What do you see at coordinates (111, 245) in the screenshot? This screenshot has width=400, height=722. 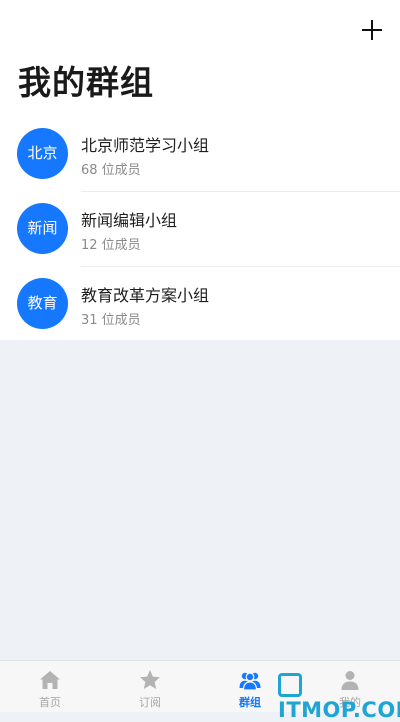 I see `member-count: 12 位成员` at bounding box center [111, 245].